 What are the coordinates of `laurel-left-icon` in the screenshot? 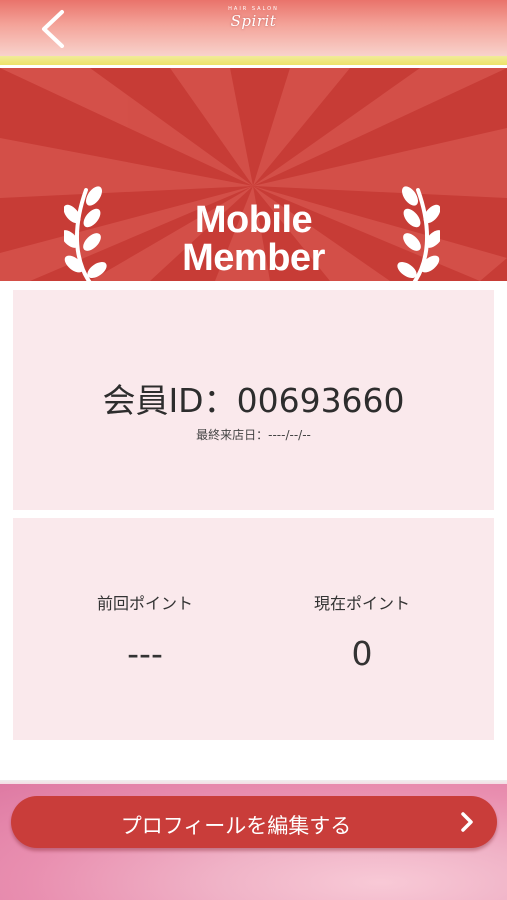 It's located at (85, 233).